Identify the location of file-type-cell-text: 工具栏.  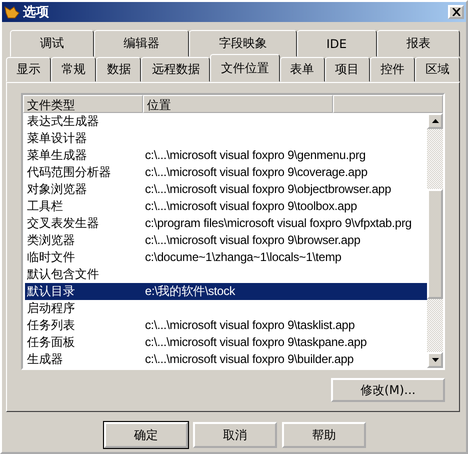
(45, 206).